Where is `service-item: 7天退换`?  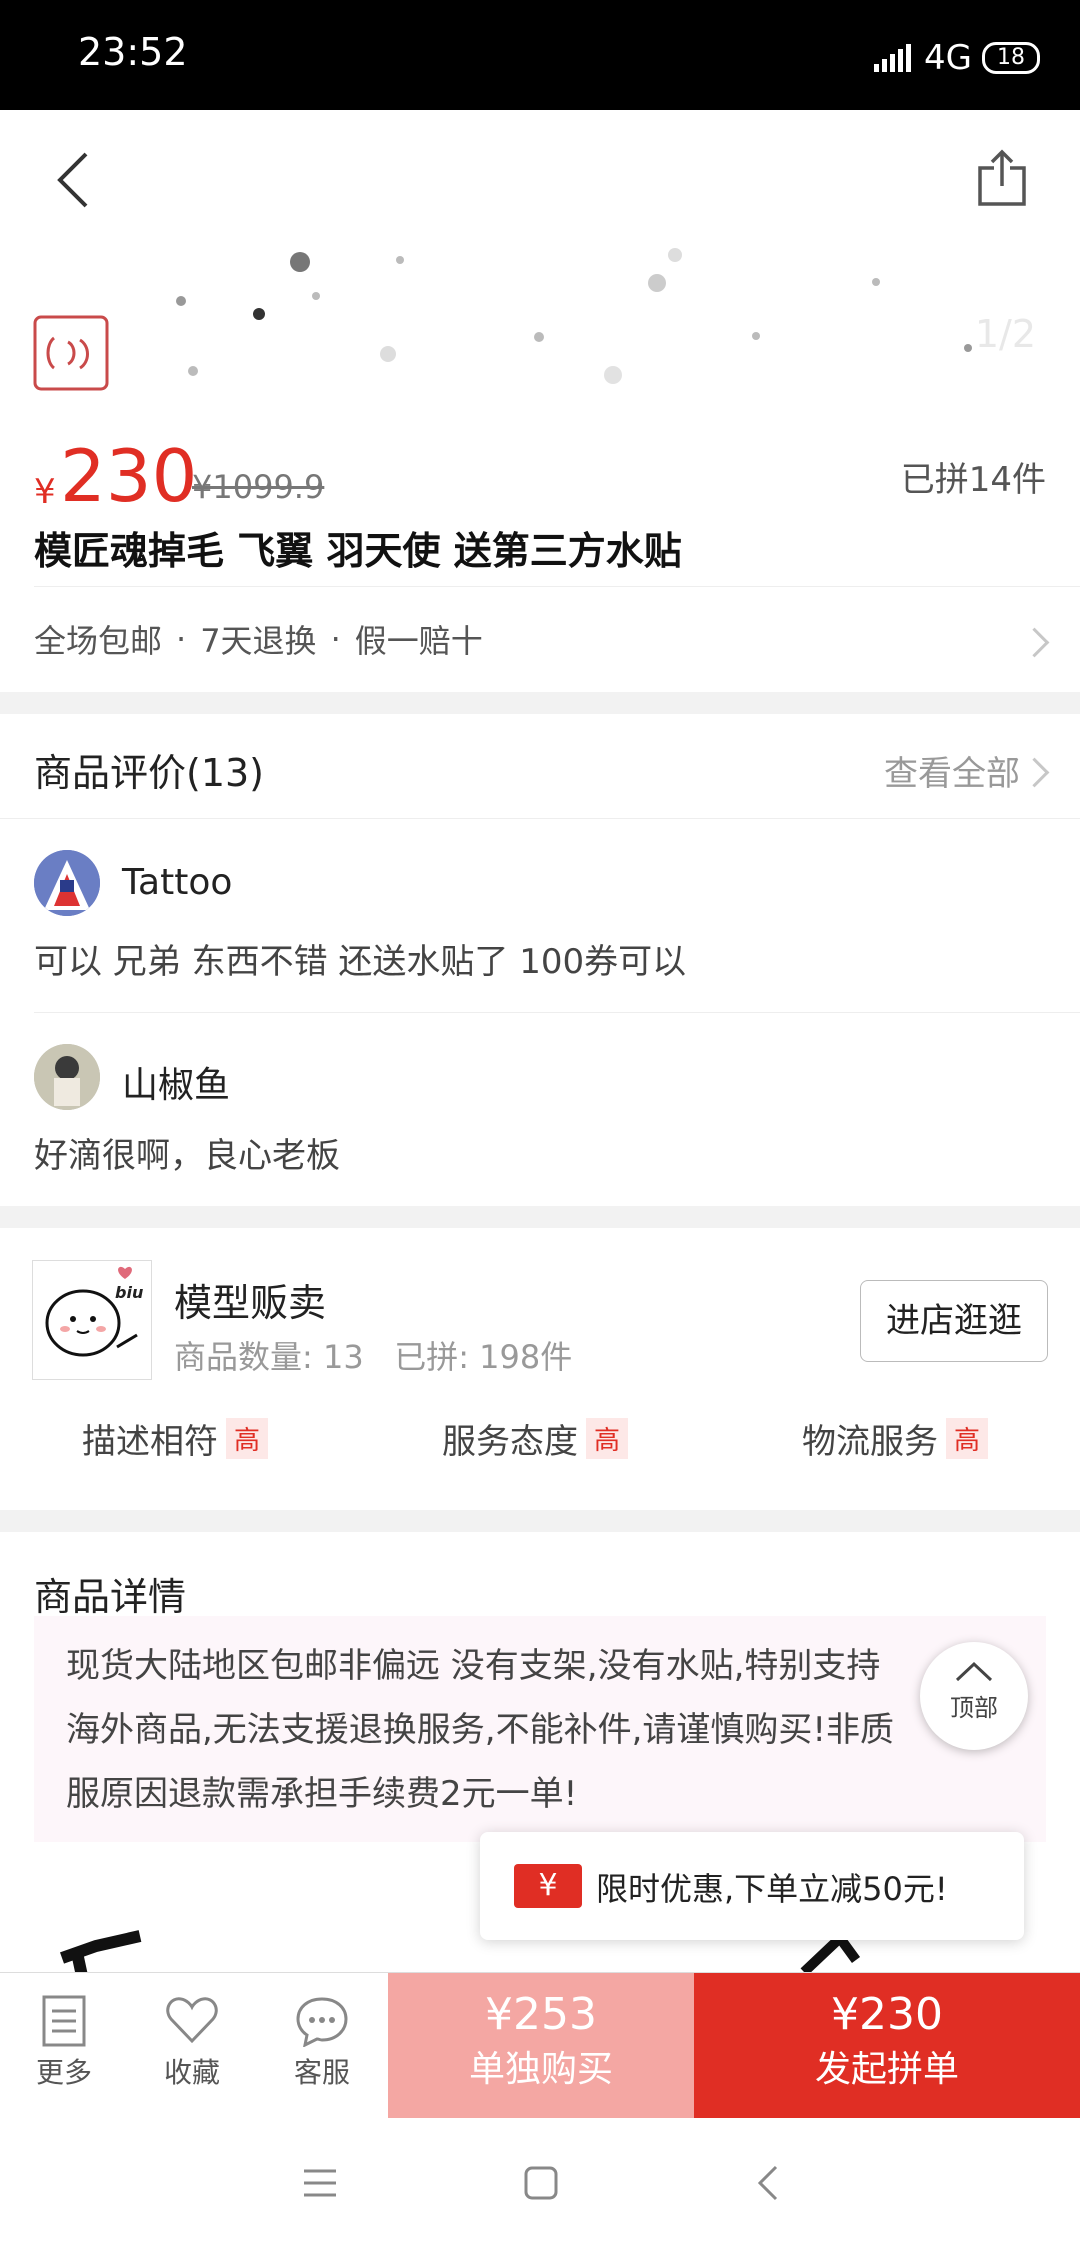 service-item: 7天退换 is located at coordinates (258, 641).